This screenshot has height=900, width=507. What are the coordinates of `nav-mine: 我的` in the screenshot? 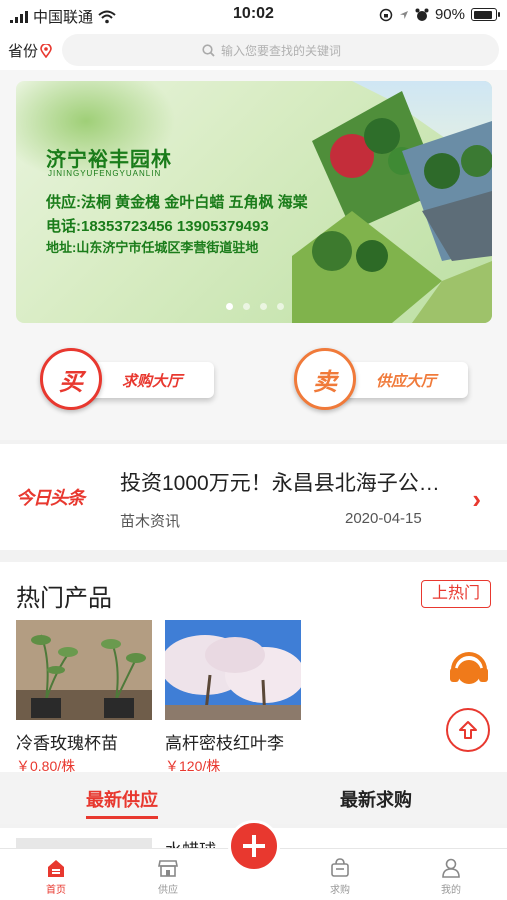 It's located at (451, 875).